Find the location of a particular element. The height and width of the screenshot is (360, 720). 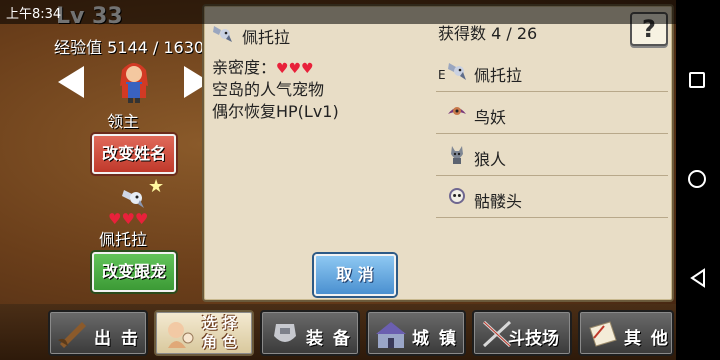

pet-name: 佩托拉 is located at coordinates (498, 75).